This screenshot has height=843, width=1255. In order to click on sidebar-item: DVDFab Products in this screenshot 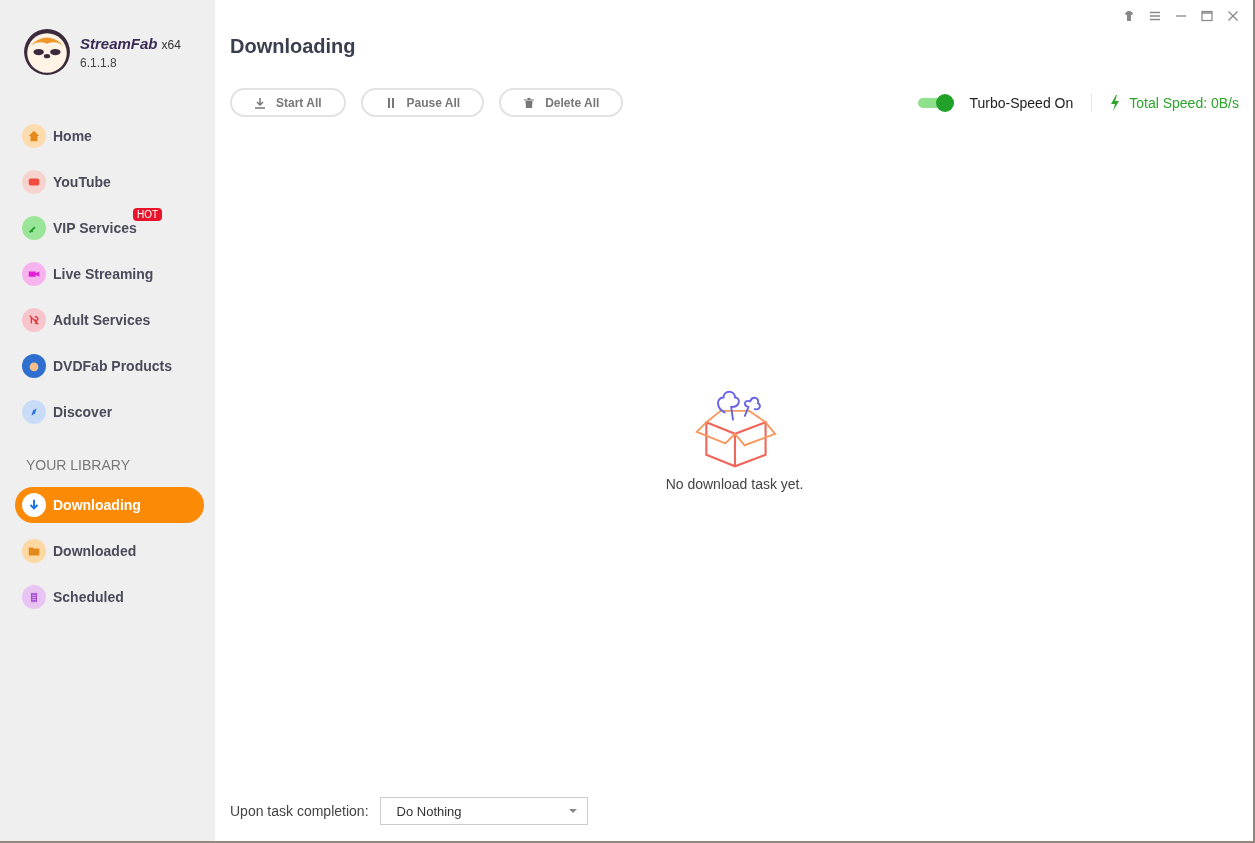, I will do `click(109, 366)`.